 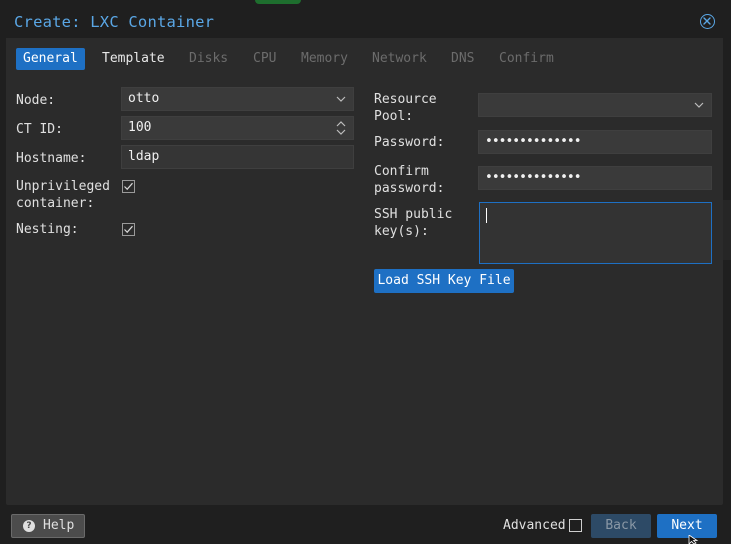 What do you see at coordinates (401, 231) in the screenshot?
I see `ssh-key-label-line2: key(s):` at bounding box center [401, 231].